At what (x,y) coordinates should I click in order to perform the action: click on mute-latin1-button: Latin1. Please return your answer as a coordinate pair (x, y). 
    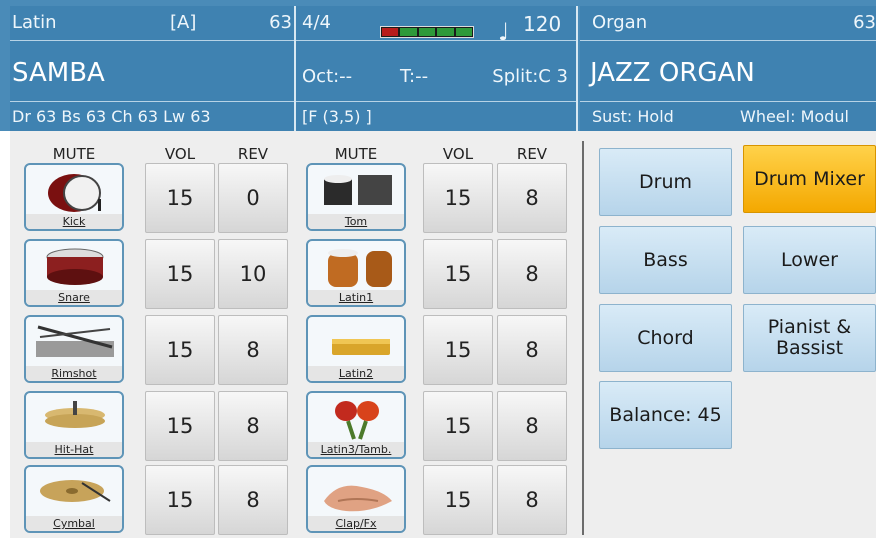
    Looking at the image, I should click on (356, 273).